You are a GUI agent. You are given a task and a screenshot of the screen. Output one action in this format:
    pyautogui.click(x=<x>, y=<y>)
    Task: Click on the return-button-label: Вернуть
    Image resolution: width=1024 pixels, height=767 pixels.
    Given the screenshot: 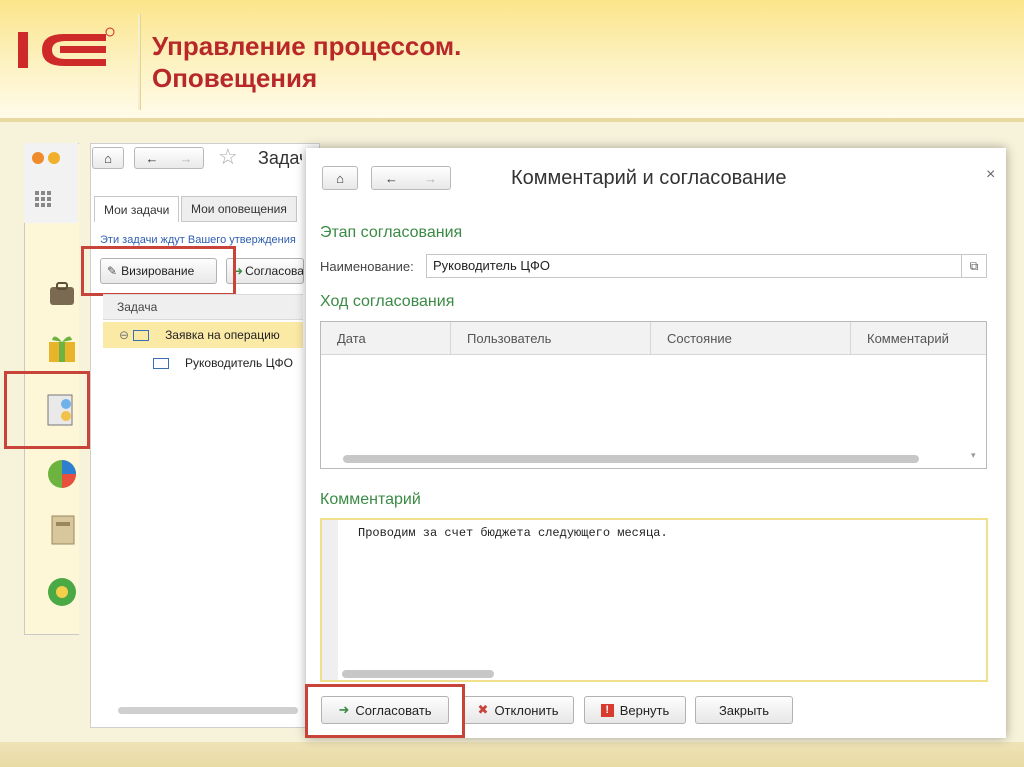 What is the action you would take?
    pyautogui.click(x=644, y=710)
    